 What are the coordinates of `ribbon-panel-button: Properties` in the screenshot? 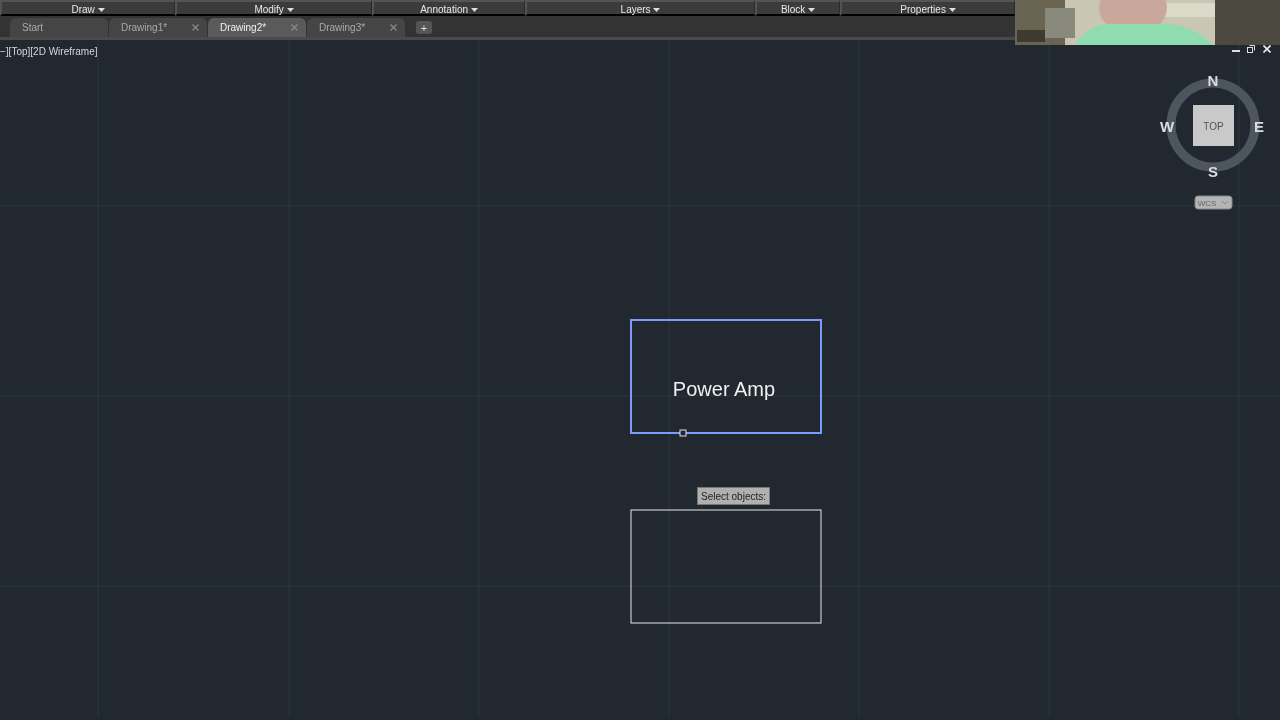 It's located at (927, 8).